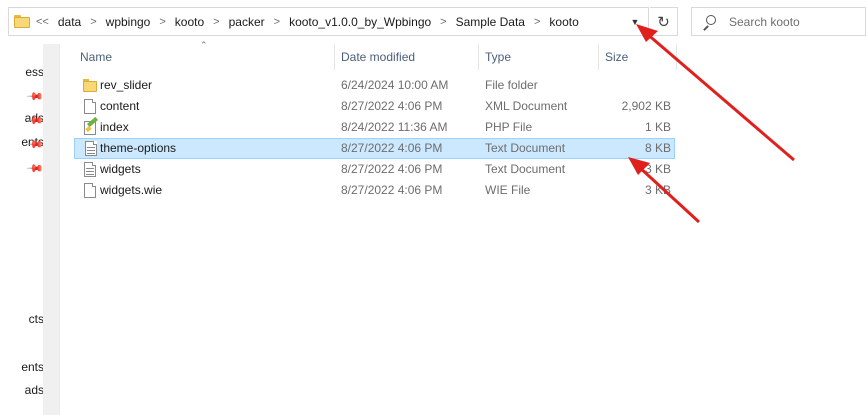 The height and width of the screenshot is (415, 868). Describe the element at coordinates (395, 85) in the screenshot. I see `file-date: 6/24/2024 10:00 AM` at that location.